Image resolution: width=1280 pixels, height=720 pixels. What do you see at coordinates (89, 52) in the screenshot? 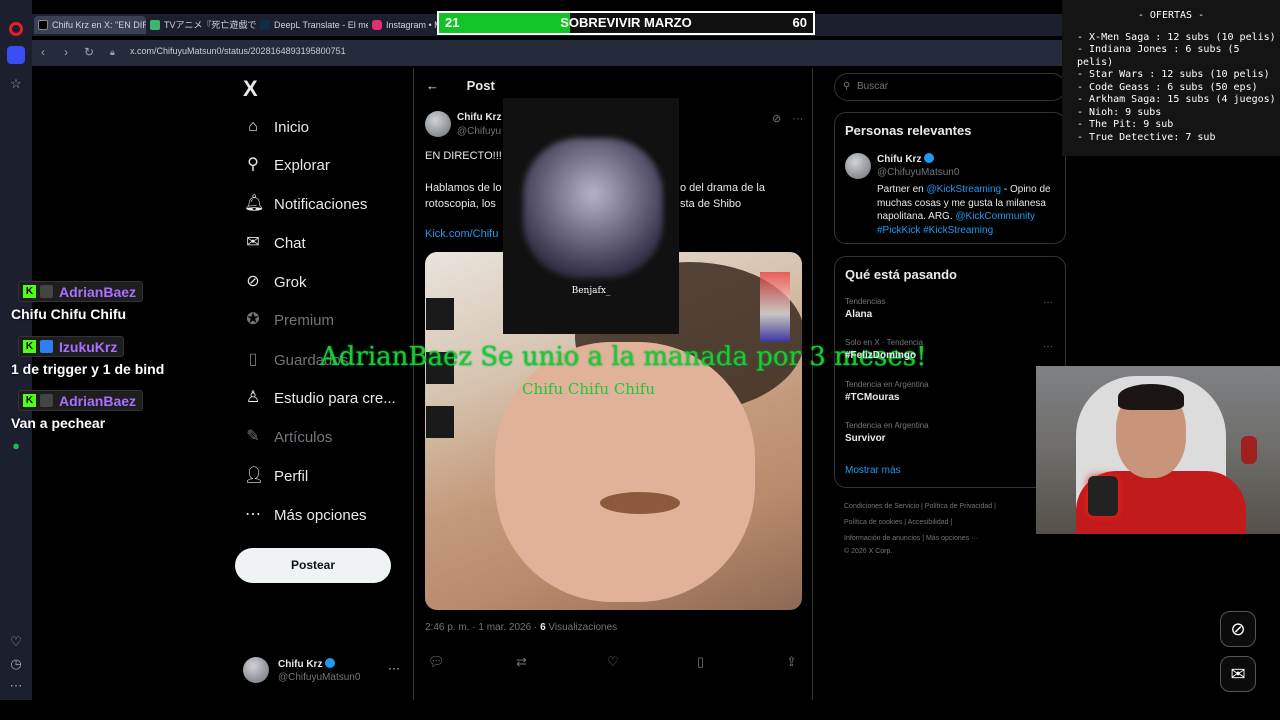
I see `reload-icon: ↻` at bounding box center [89, 52].